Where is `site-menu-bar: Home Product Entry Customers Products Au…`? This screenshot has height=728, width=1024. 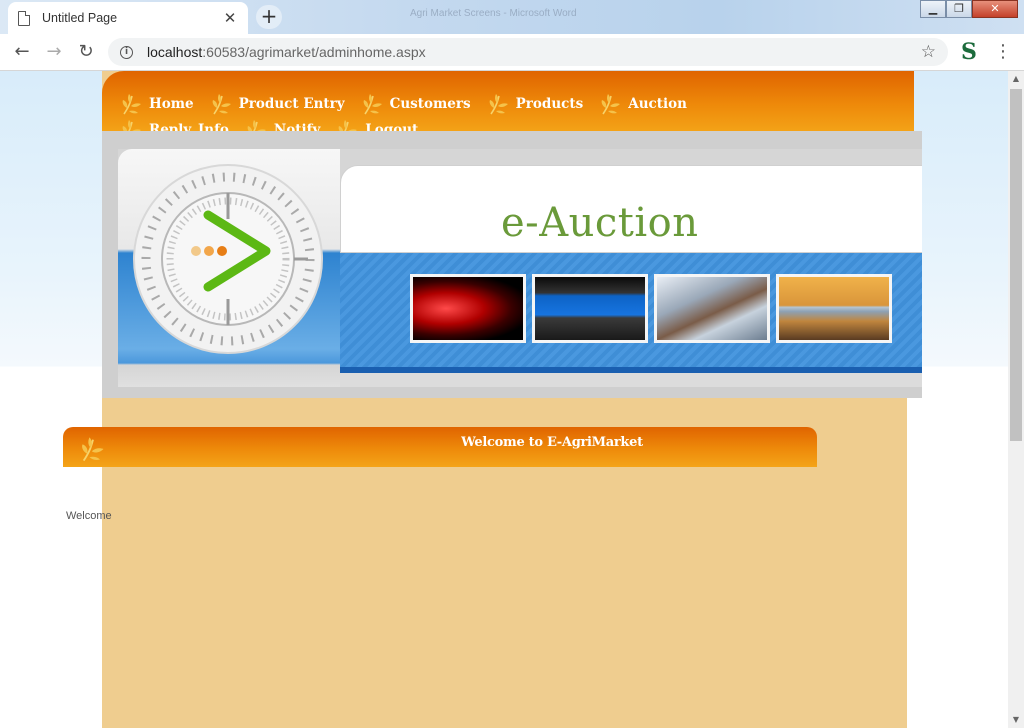
site-menu-bar: Home Product Entry Customers Products Au… is located at coordinates (508, 106).